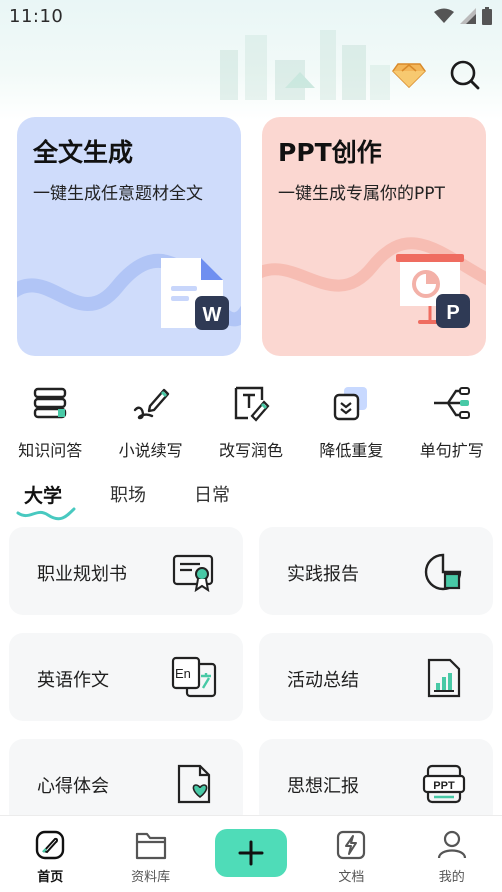  What do you see at coordinates (82, 574) in the screenshot?
I see `card-label: 职业规划书` at bounding box center [82, 574].